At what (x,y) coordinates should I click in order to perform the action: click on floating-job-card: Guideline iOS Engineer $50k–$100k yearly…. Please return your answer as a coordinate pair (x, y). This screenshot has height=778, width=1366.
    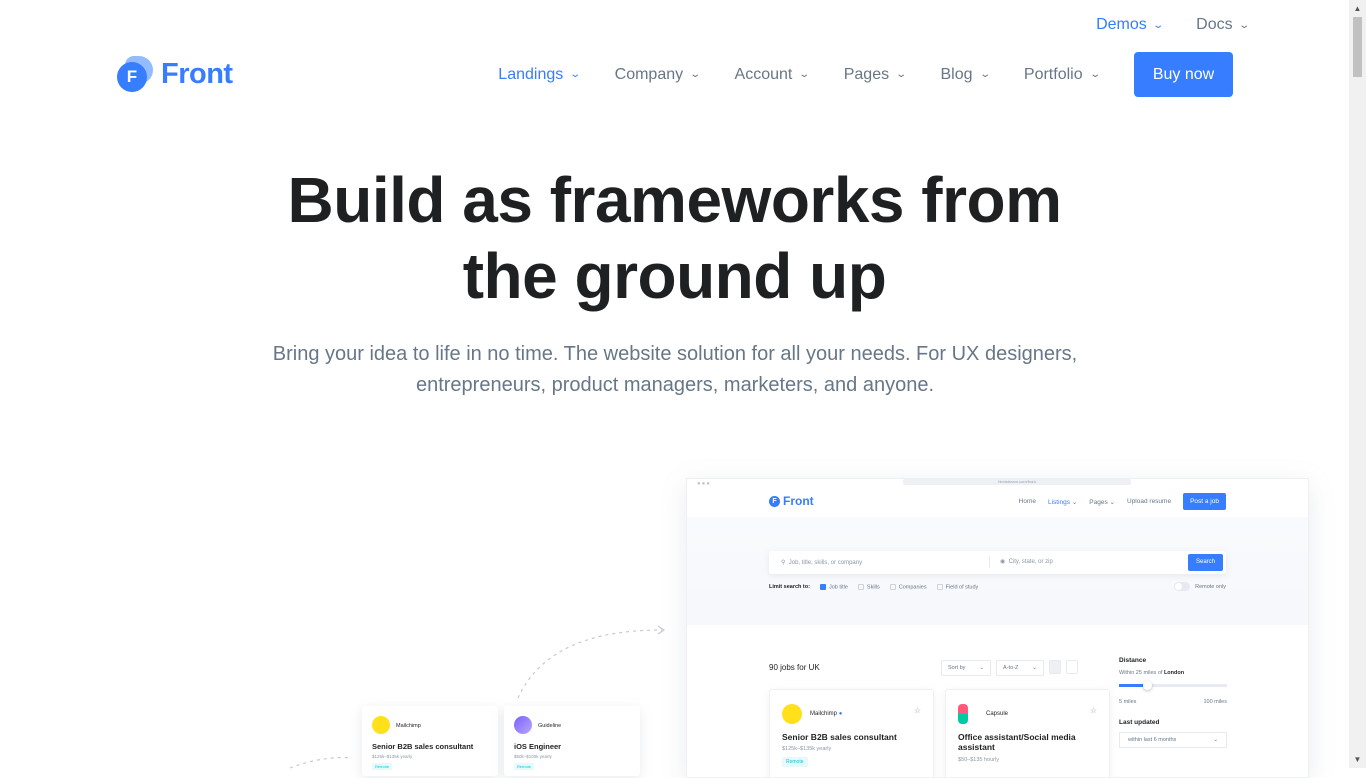
    Looking at the image, I should click on (572, 741).